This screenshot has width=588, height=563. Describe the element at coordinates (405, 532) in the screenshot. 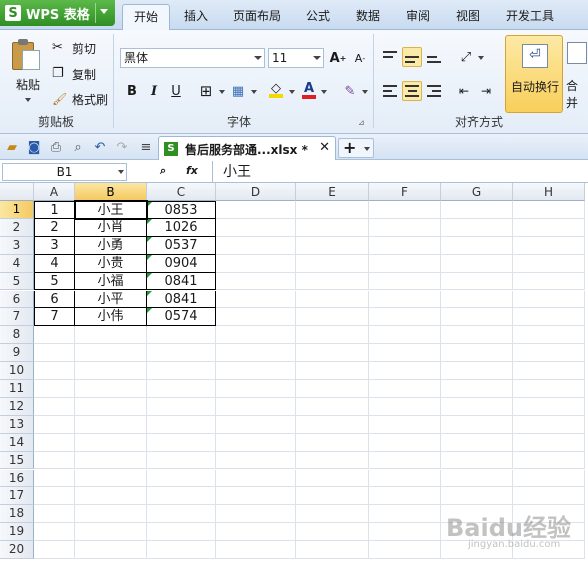

I see `cell-f19` at that location.